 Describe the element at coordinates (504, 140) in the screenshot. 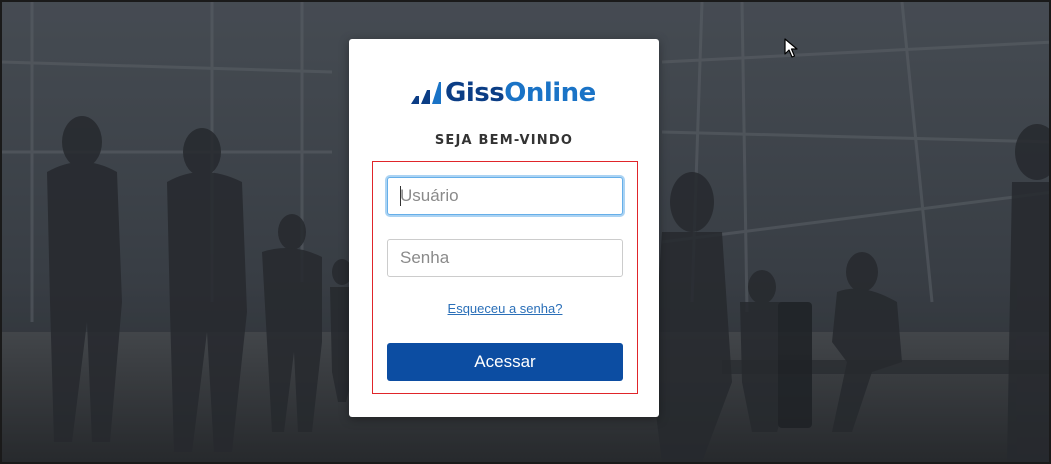

I see `welcome-heading: SEJA BEM-VINDO` at that location.